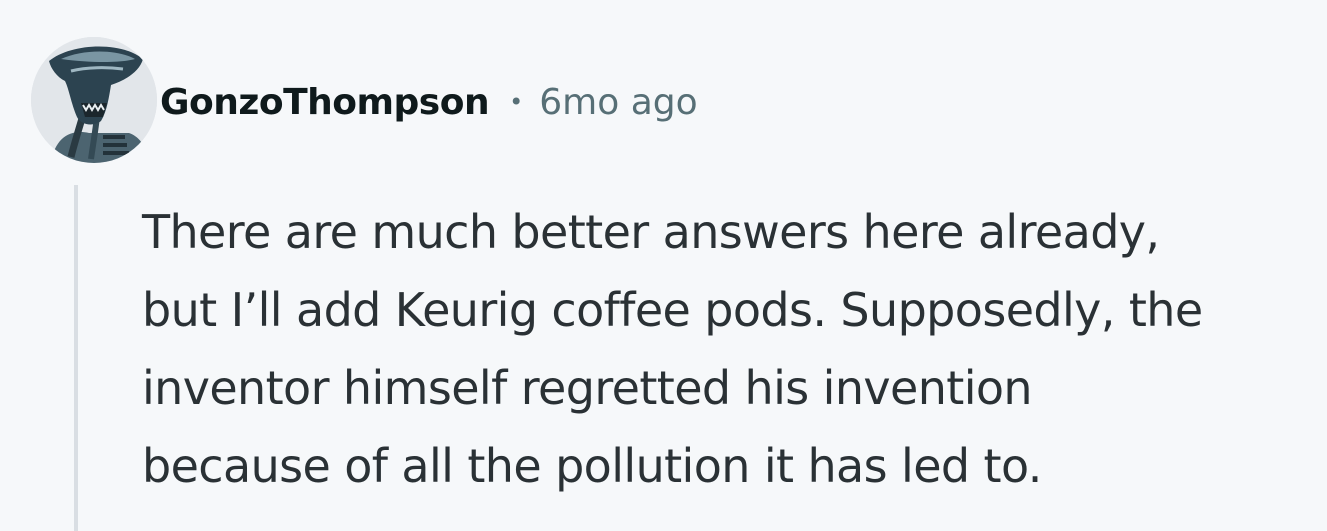 This screenshot has width=1327, height=531. What do you see at coordinates (325, 102) in the screenshot?
I see `author-name: GonzoThompson` at bounding box center [325, 102].